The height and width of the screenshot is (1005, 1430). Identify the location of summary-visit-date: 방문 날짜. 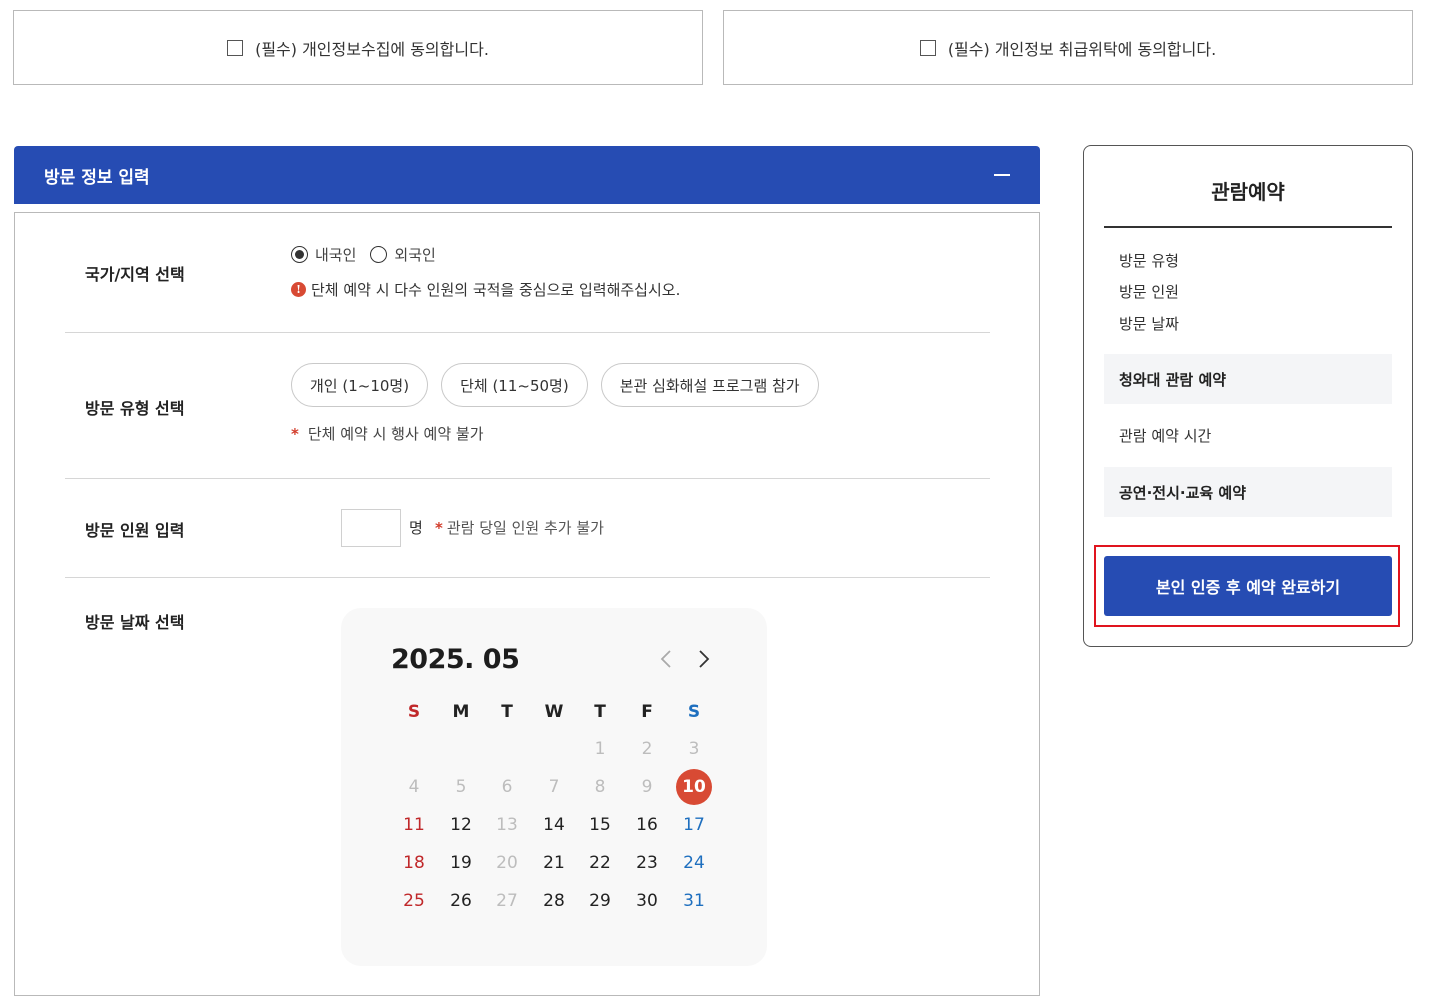
(1149, 324).